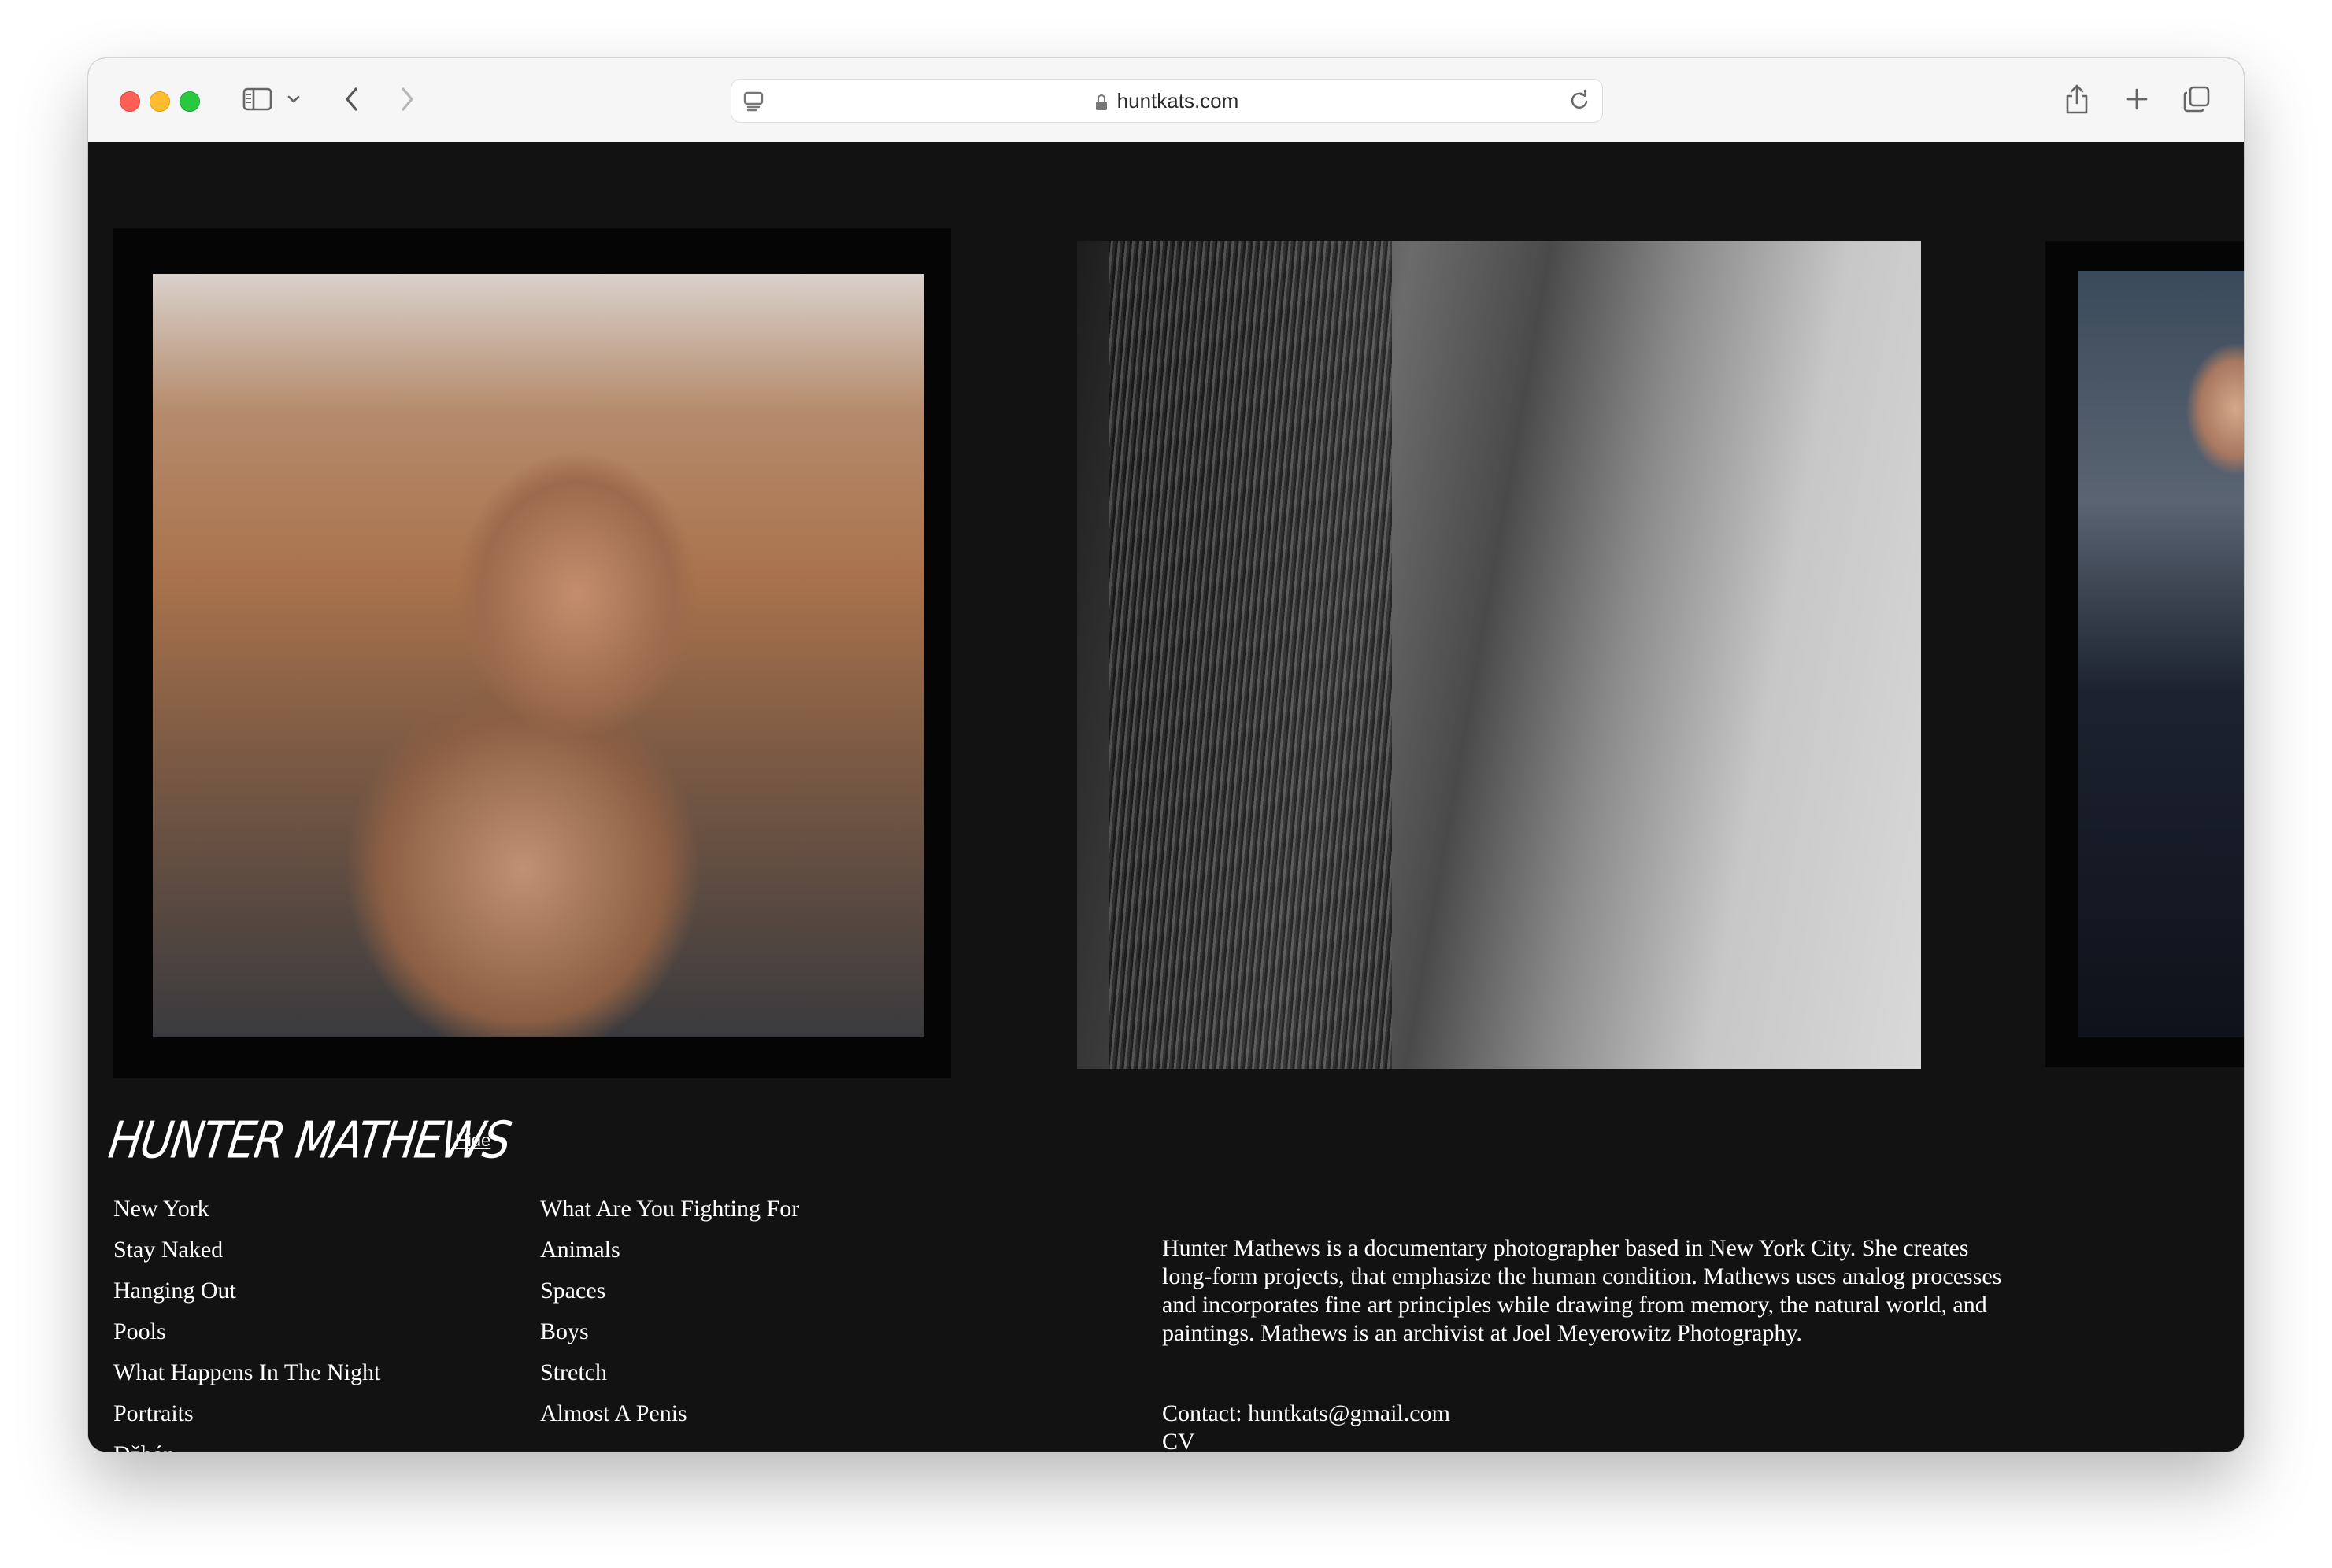 The height and width of the screenshot is (1568, 2332). I want to click on nav-item-boys: Boys, so click(669, 1336).